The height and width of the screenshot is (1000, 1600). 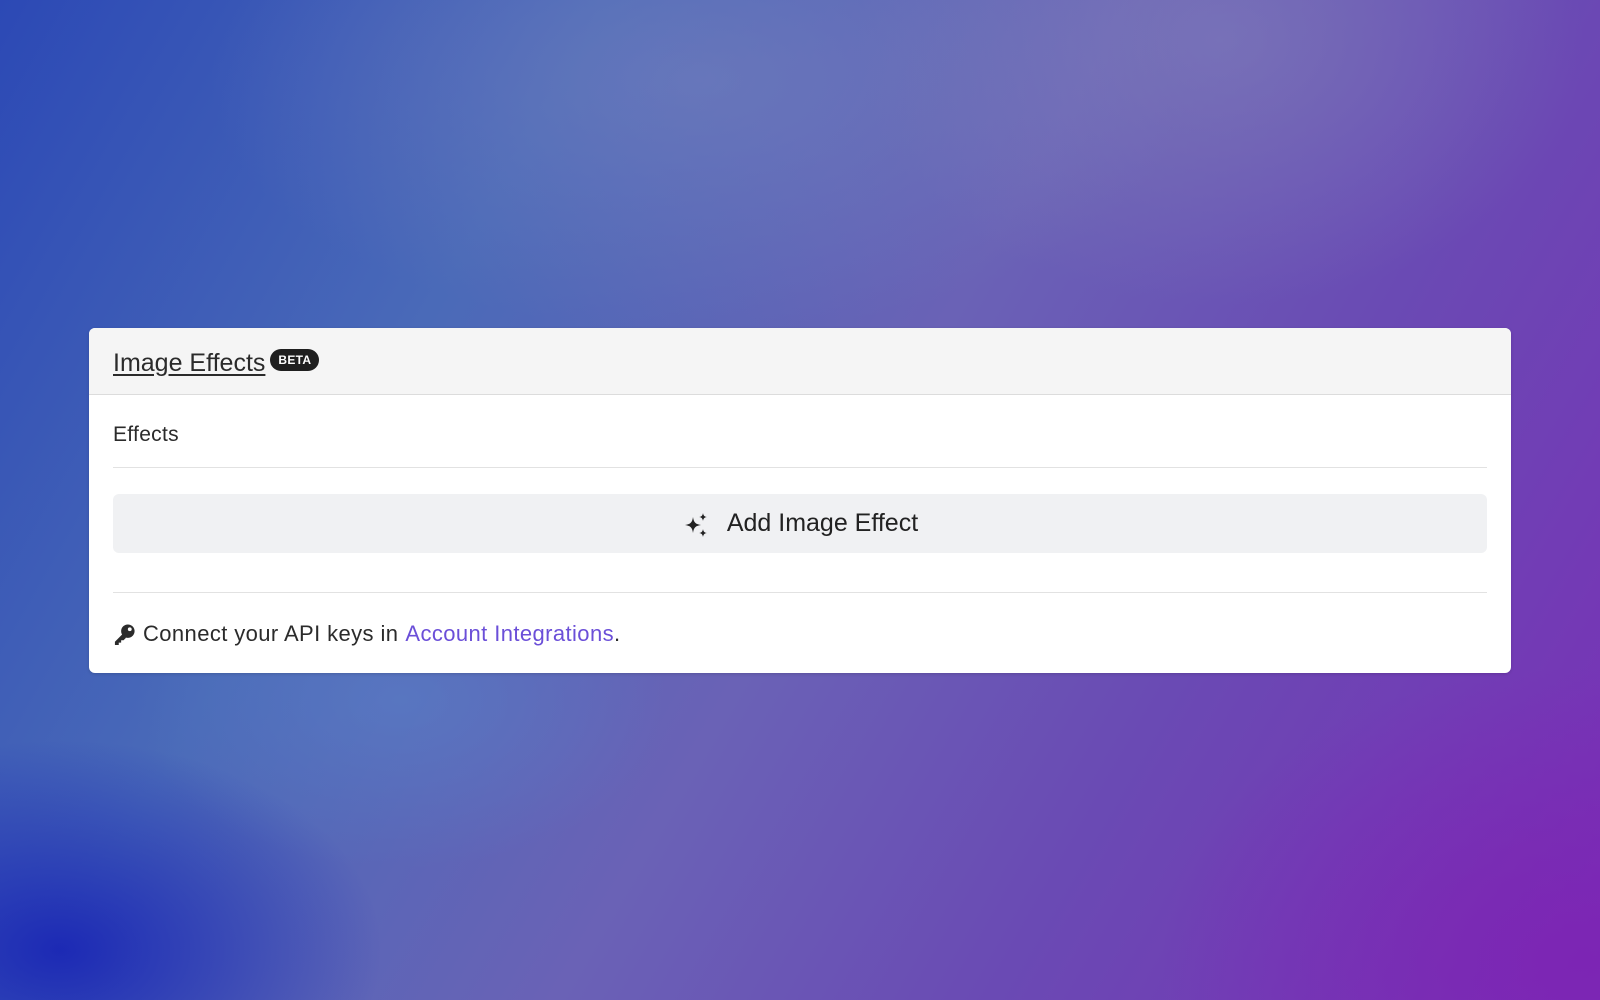 I want to click on add-image-effect-label: Add Image Effect, so click(x=822, y=523).